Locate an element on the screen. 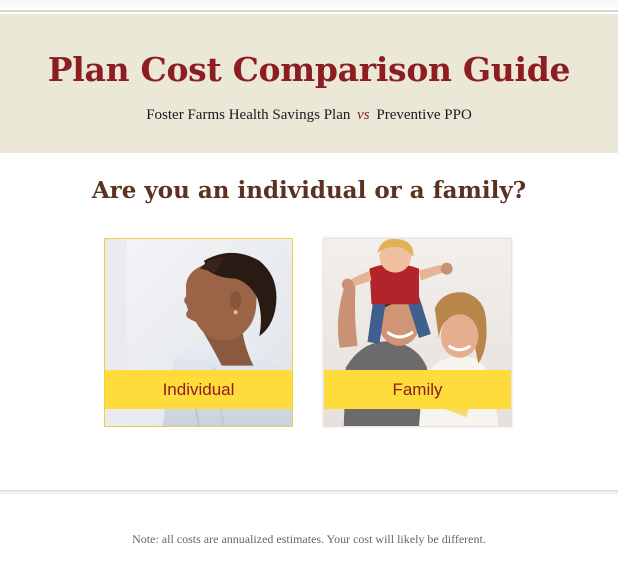  family-option-card: Family is located at coordinates (417, 332).